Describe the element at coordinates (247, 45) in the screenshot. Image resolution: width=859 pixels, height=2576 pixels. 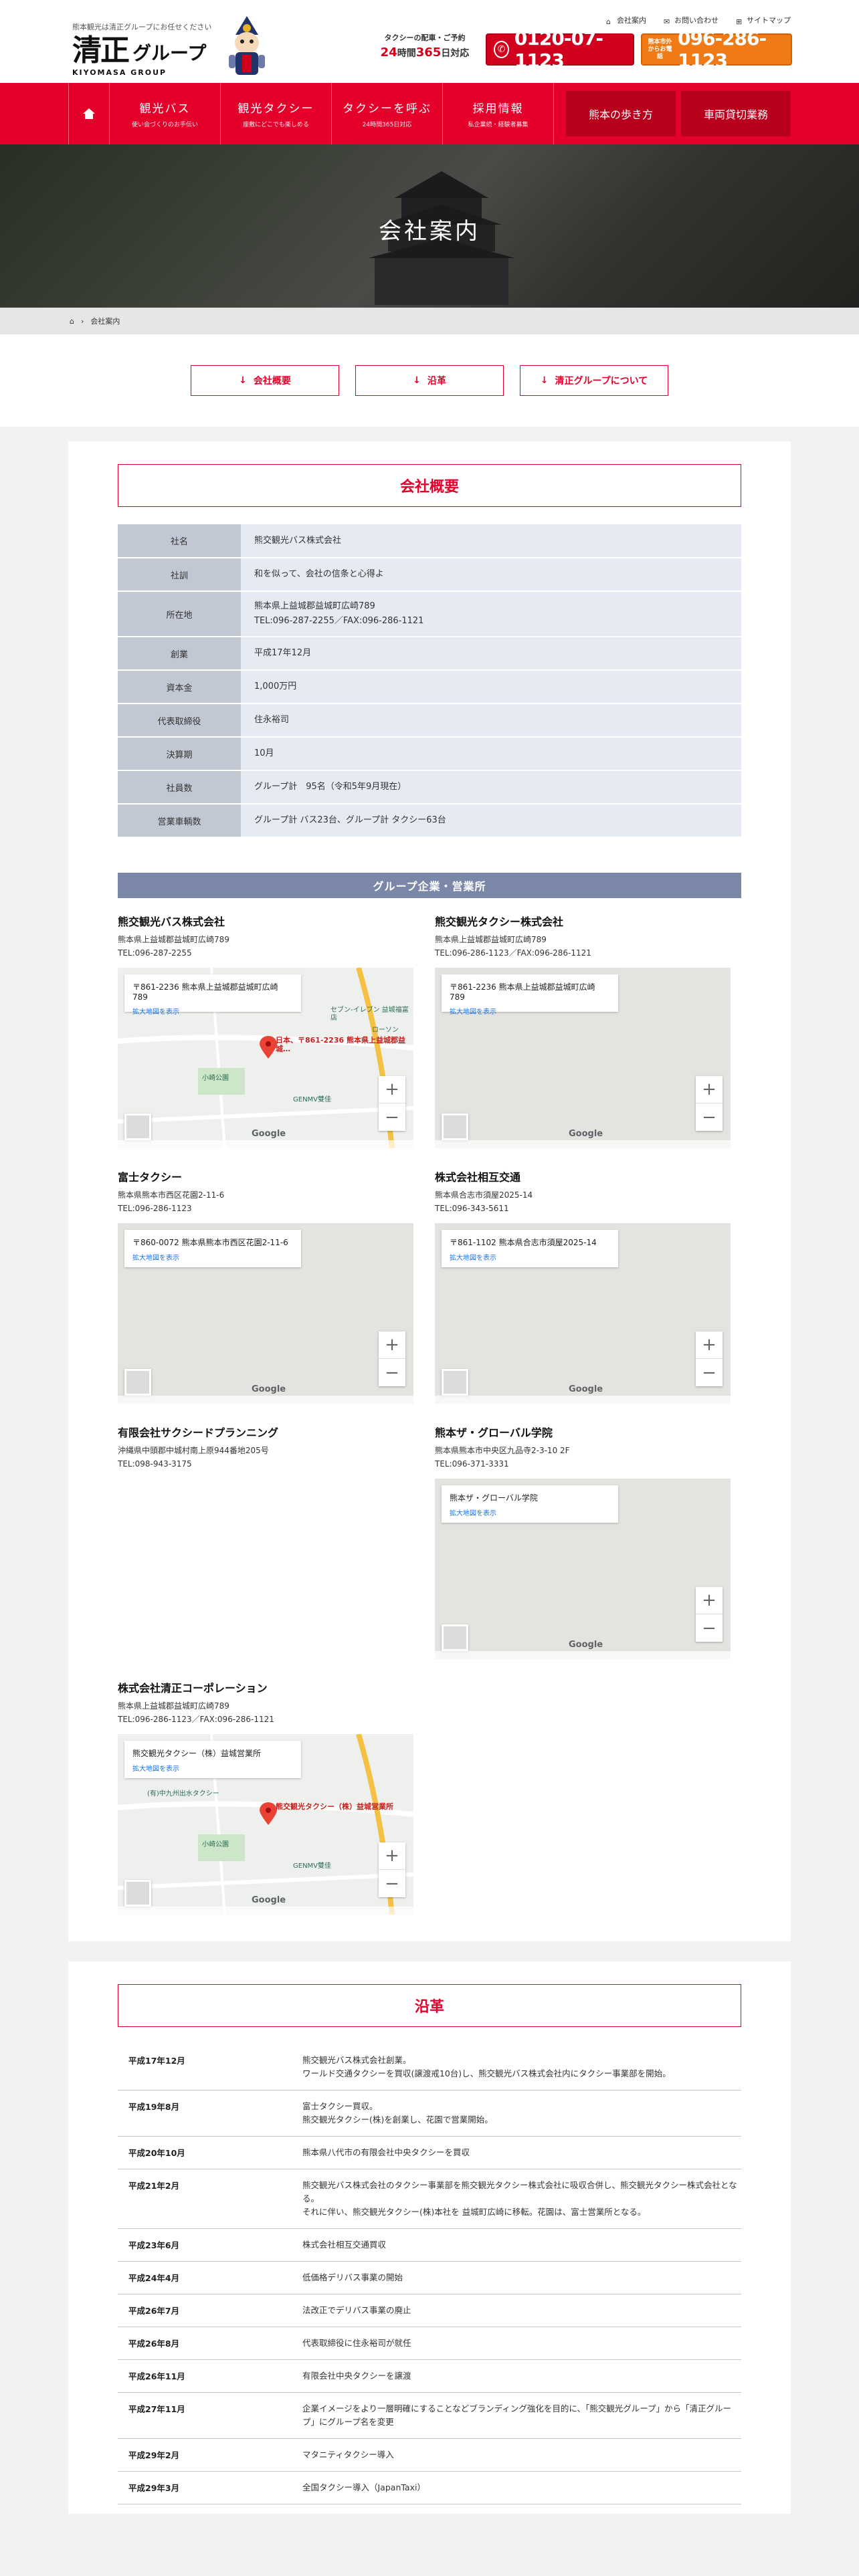
I see `mascot-icon` at that location.